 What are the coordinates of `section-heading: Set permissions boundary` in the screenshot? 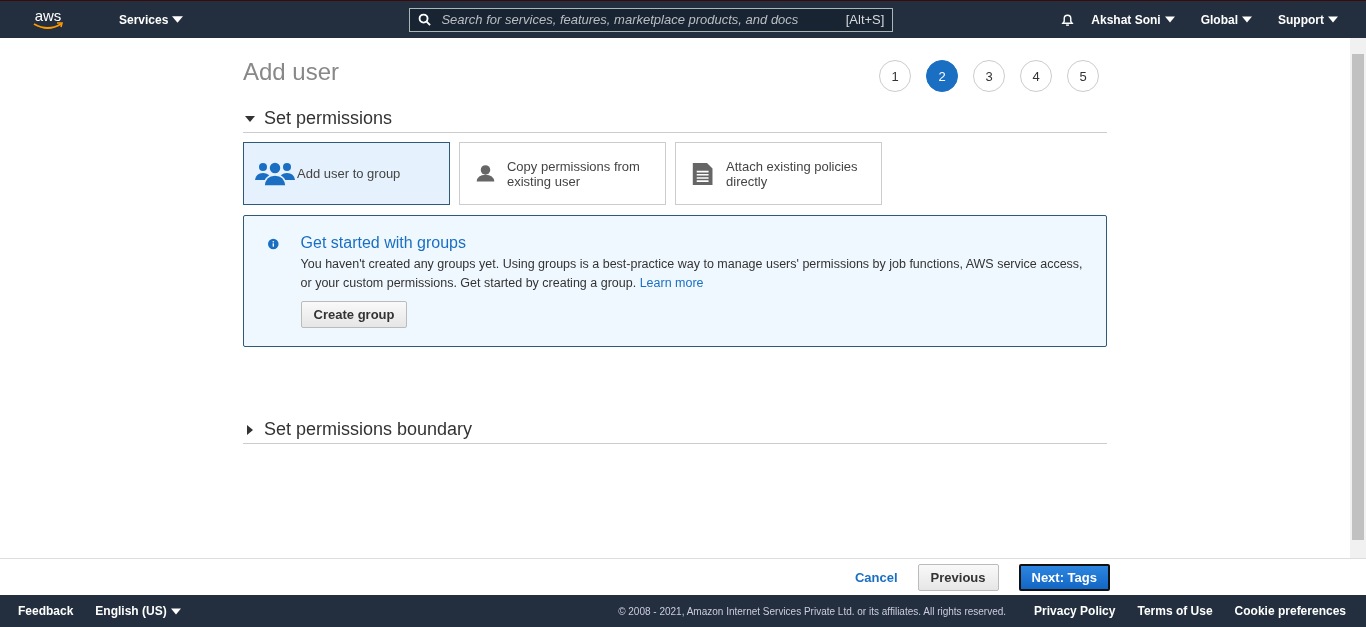 It's located at (368, 429).